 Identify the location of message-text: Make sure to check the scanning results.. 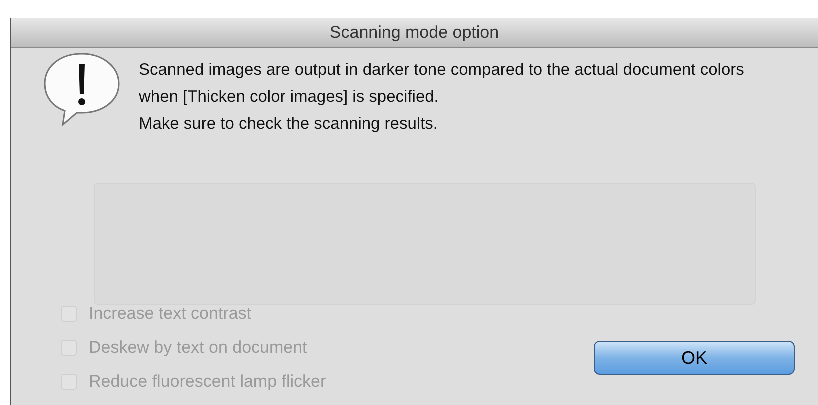
(289, 124).